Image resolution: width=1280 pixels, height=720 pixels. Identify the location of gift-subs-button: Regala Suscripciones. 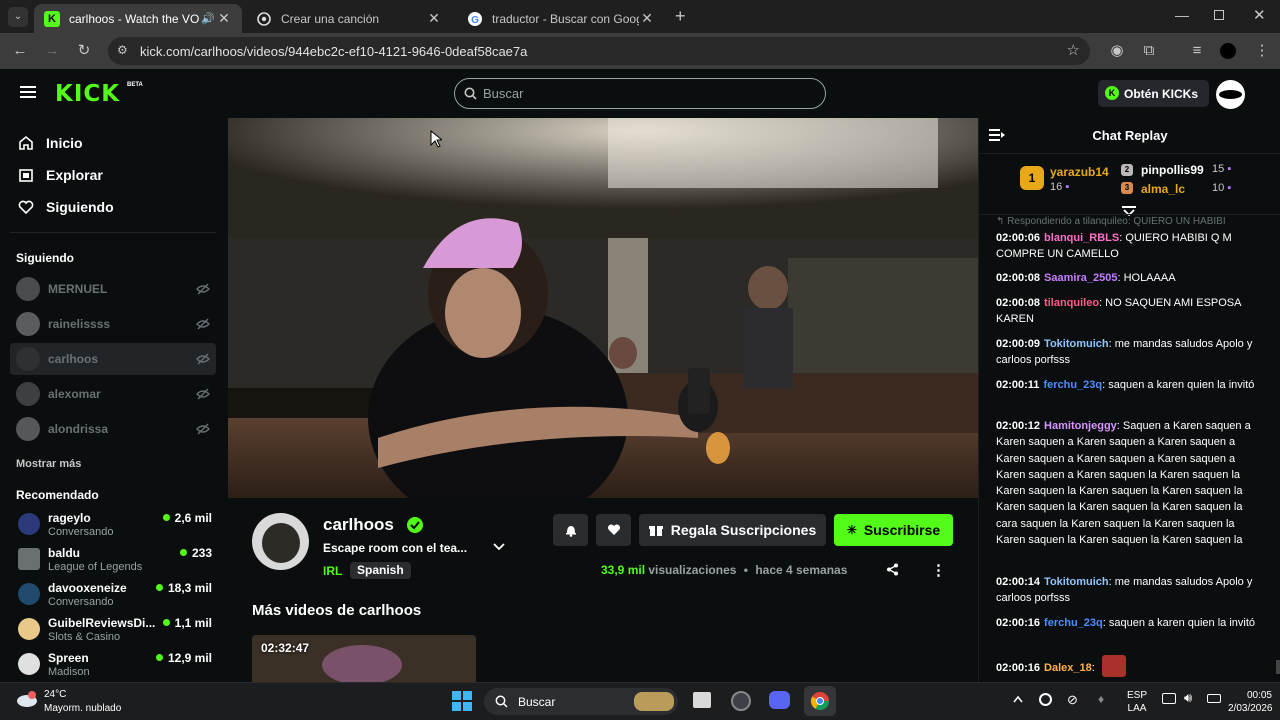
(732, 530).